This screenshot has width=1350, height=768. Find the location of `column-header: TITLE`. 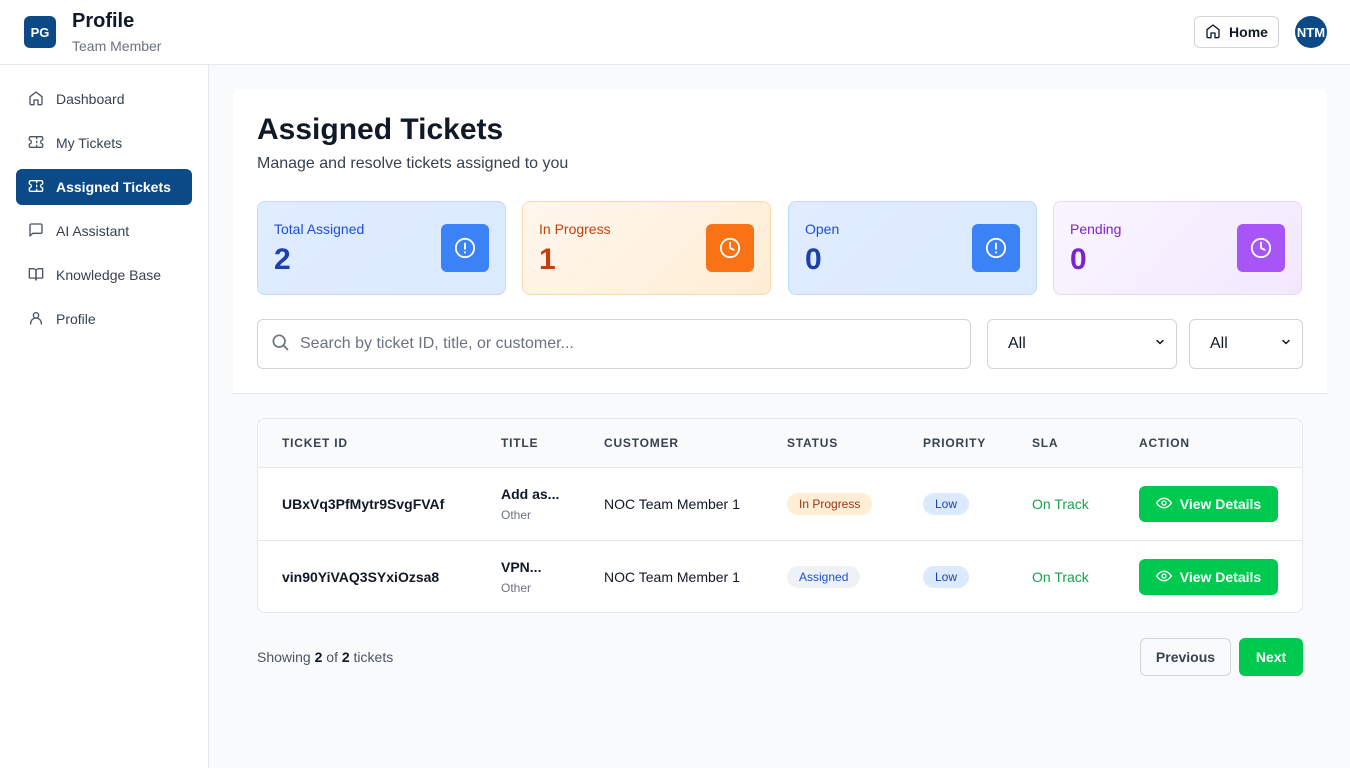

column-header: TITLE is located at coordinates (520, 443).